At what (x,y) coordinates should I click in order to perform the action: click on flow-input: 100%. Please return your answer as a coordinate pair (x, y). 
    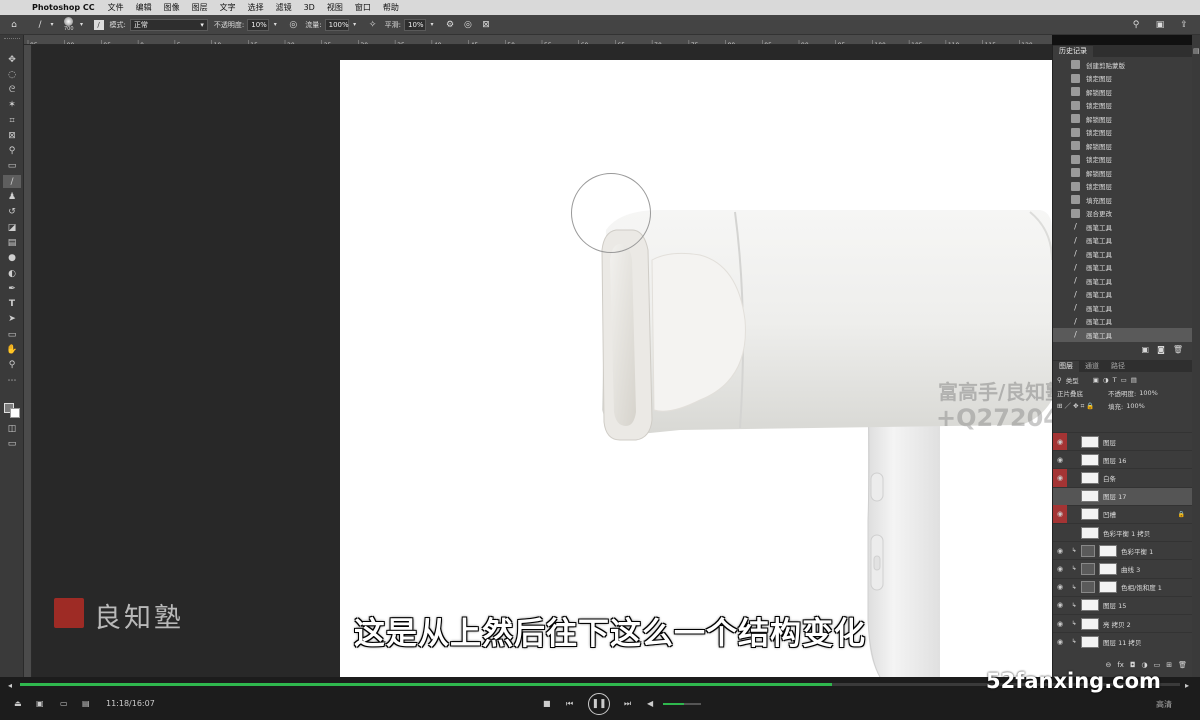
    Looking at the image, I should click on (336, 24).